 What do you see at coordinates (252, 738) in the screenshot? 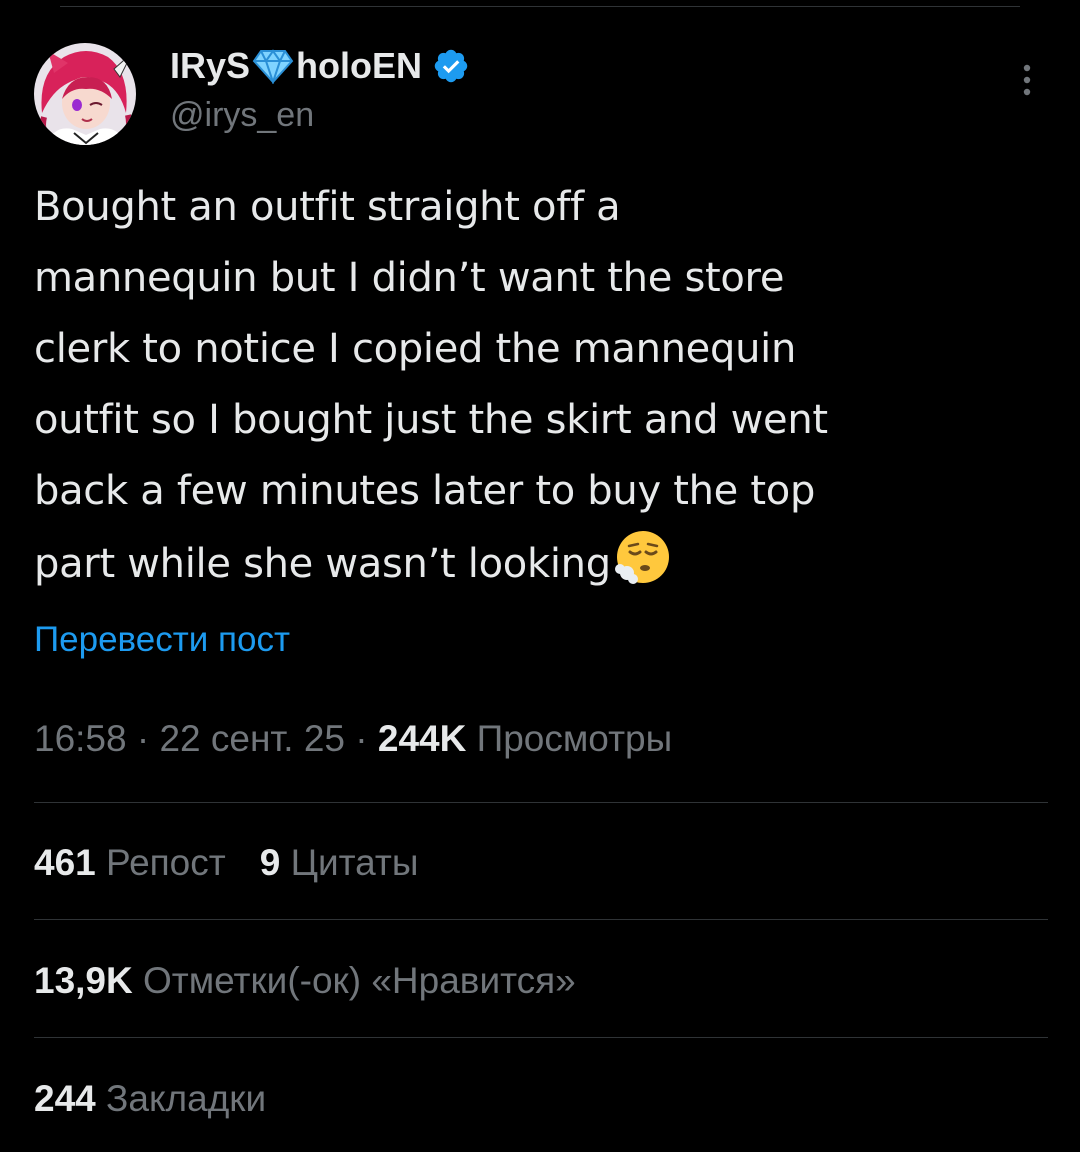
I see `tweet-date: 22 сент. 25` at bounding box center [252, 738].